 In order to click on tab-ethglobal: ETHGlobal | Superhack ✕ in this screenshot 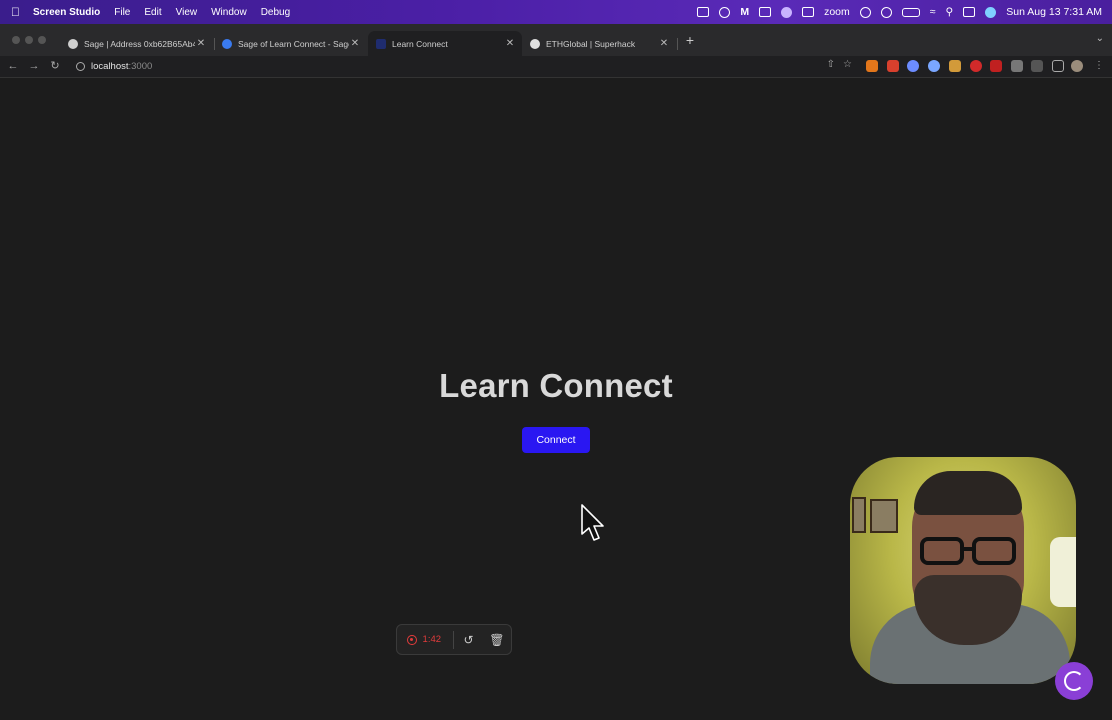, I will do `click(599, 43)`.